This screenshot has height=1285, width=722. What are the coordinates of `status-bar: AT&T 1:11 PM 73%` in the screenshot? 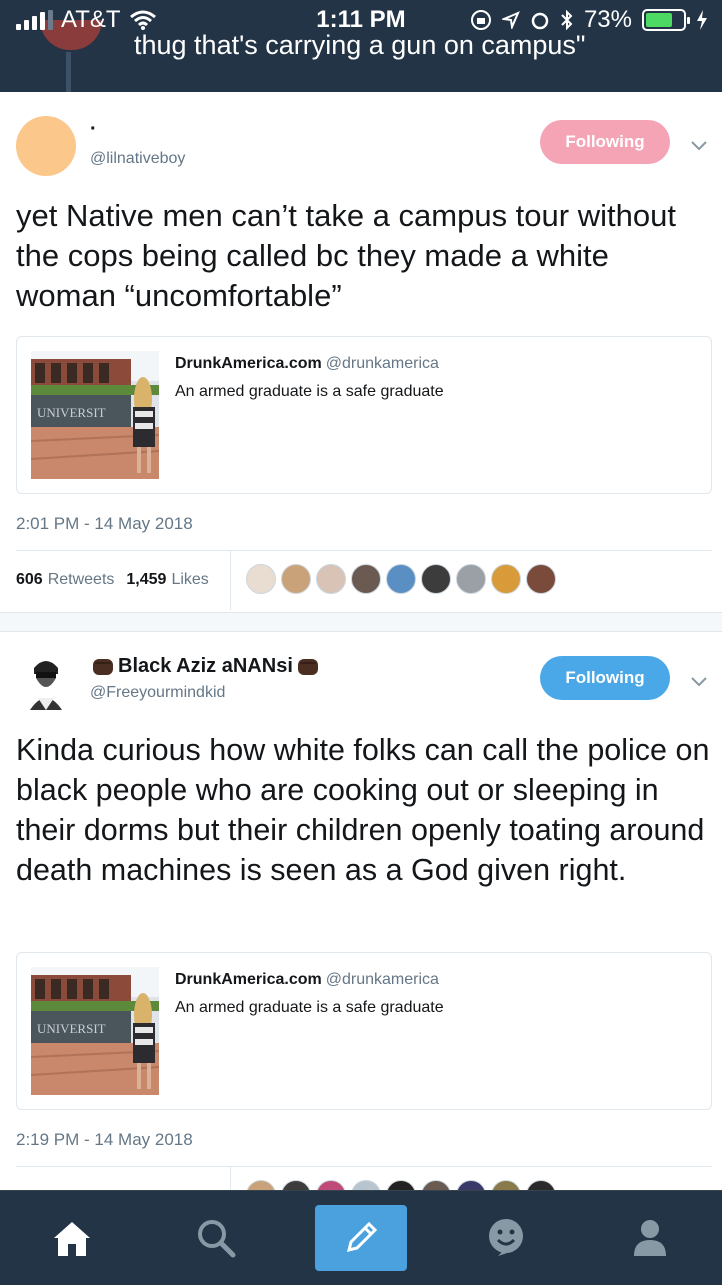 It's located at (361, 20).